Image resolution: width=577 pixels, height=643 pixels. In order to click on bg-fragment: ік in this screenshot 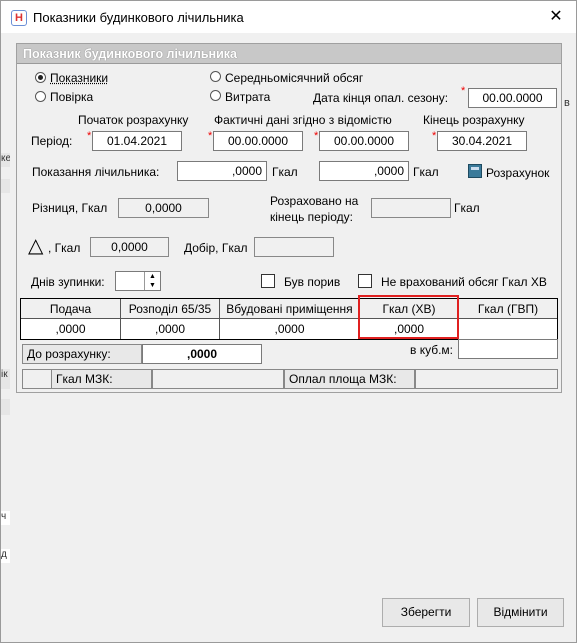, I will do `click(5, 379)`.